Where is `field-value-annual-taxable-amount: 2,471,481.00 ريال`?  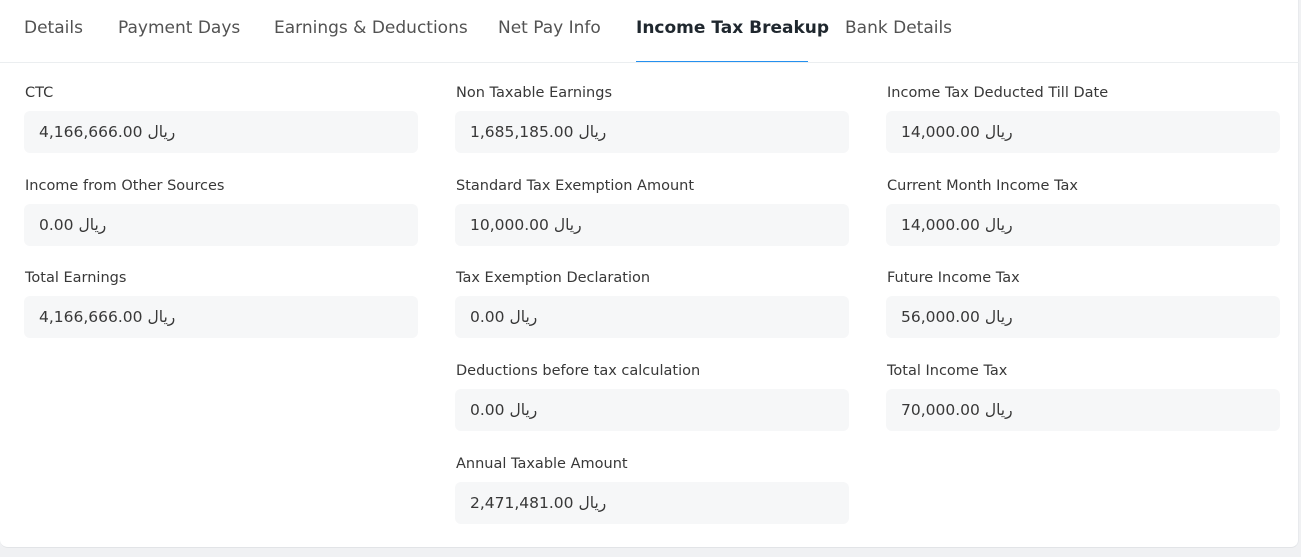 field-value-annual-taxable-amount: 2,471,481.00 ريال is located at coordinates (652, 503).